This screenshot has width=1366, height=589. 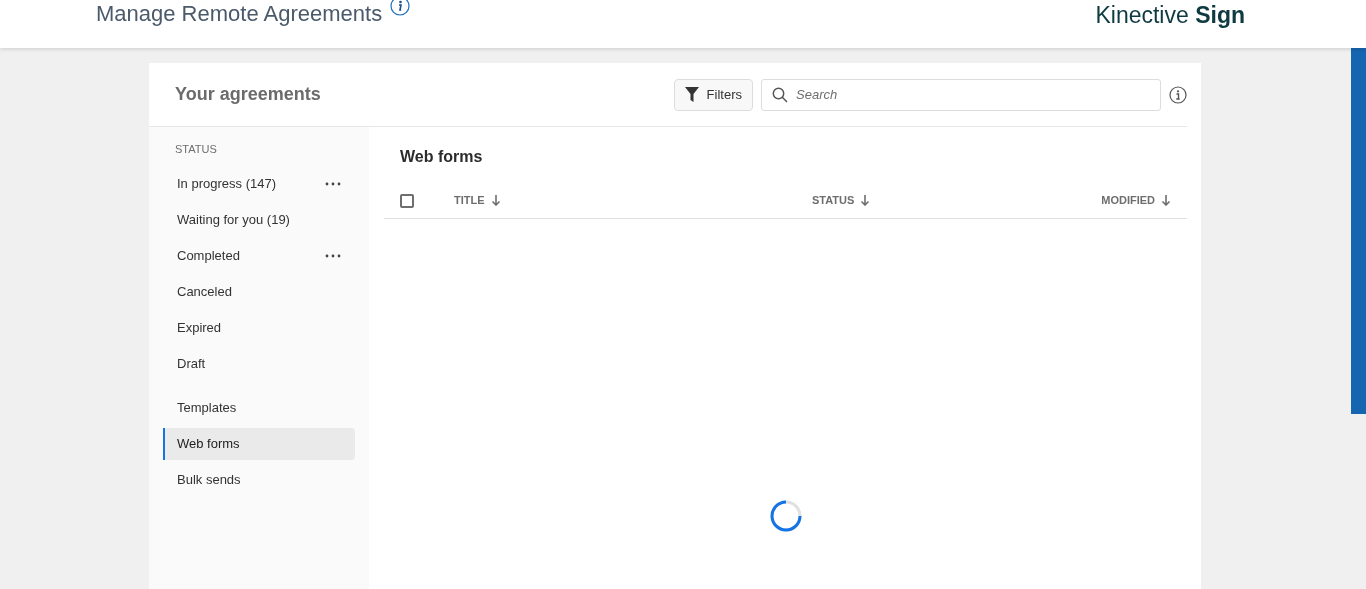 I want to click on sidebar-item: Expired, so click(x=259, y=327).